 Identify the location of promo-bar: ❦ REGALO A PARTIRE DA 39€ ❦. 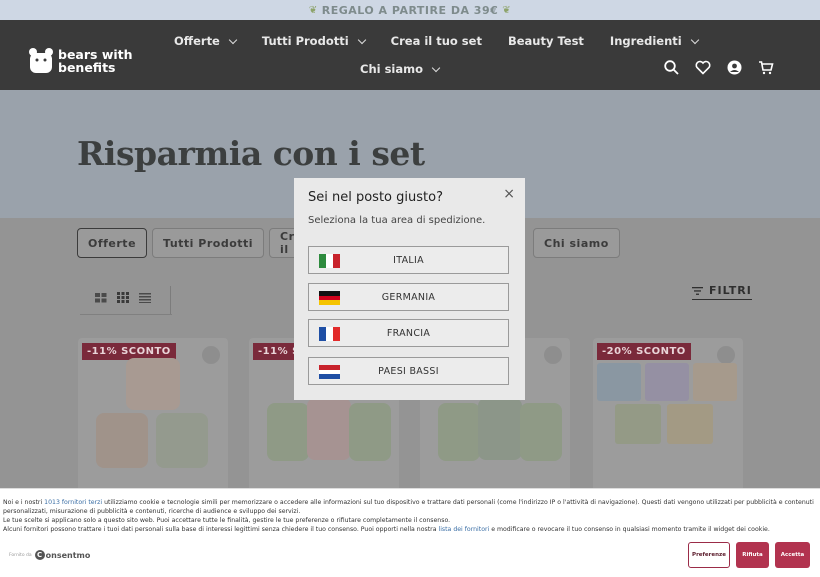
(410, 10).